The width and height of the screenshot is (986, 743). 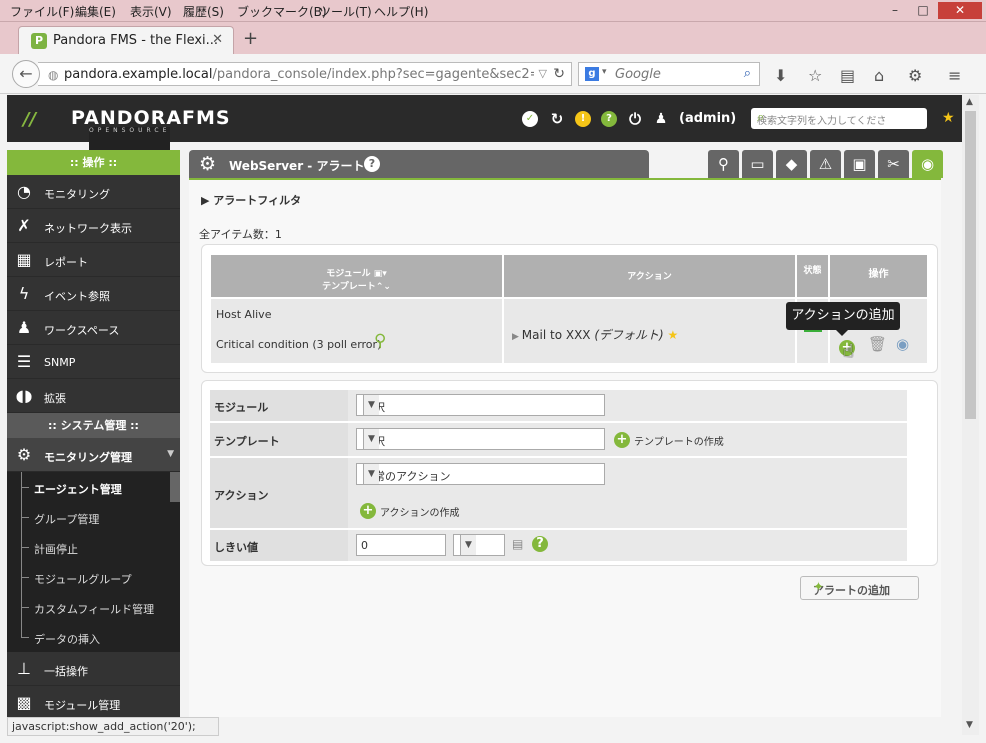 I want to click on header-search-input: 検索文字列を入力してくださ ⌕, so click(x=839, y=118).